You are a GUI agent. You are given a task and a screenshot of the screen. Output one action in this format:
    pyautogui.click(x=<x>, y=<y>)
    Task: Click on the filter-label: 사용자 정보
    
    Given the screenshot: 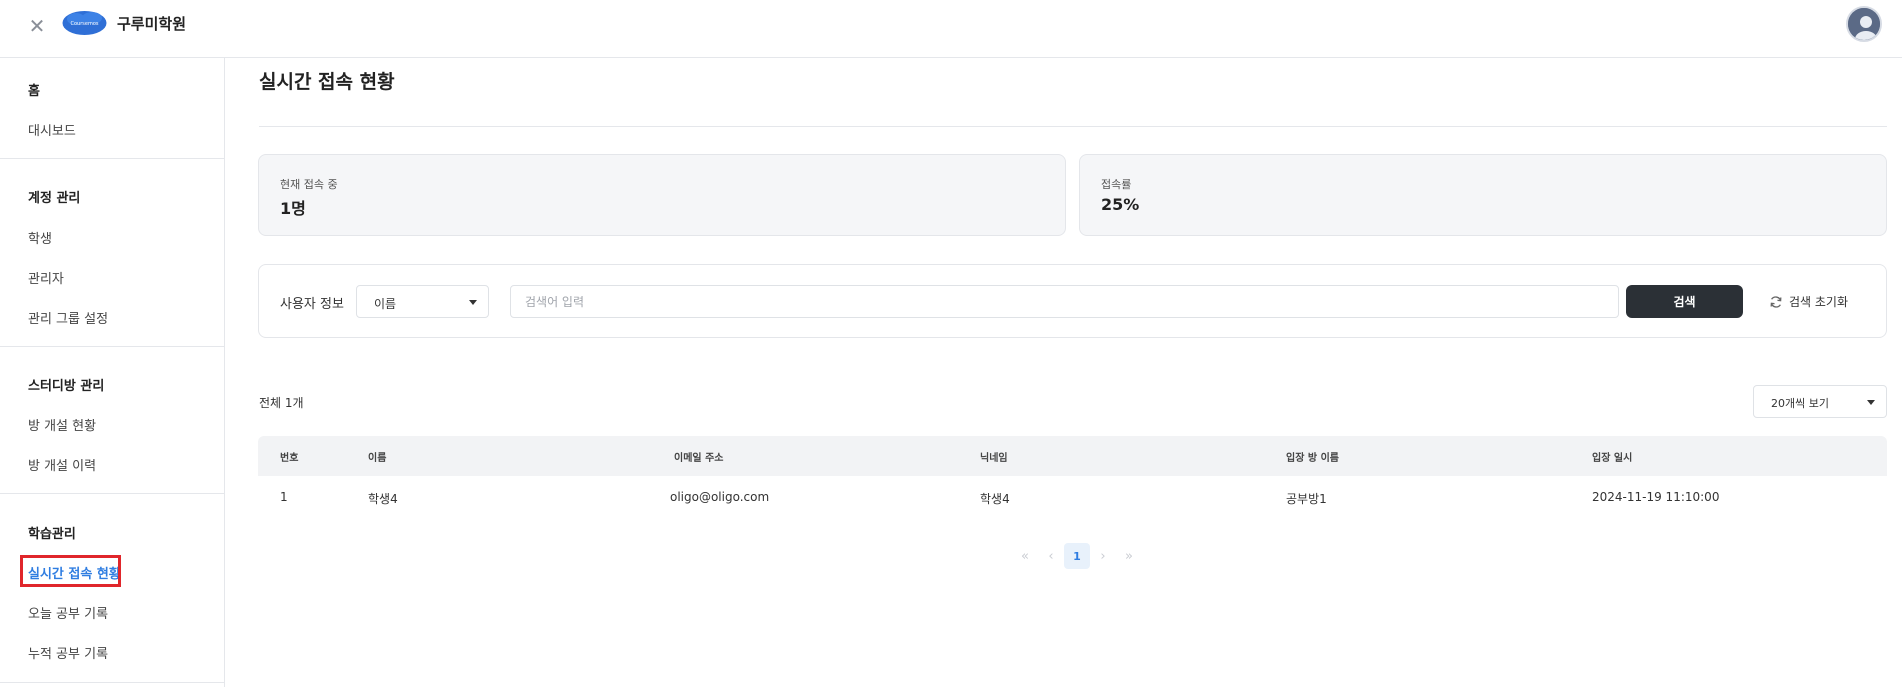 What is the action you would take?
    pyautogui.click(x=312, y=304)
    